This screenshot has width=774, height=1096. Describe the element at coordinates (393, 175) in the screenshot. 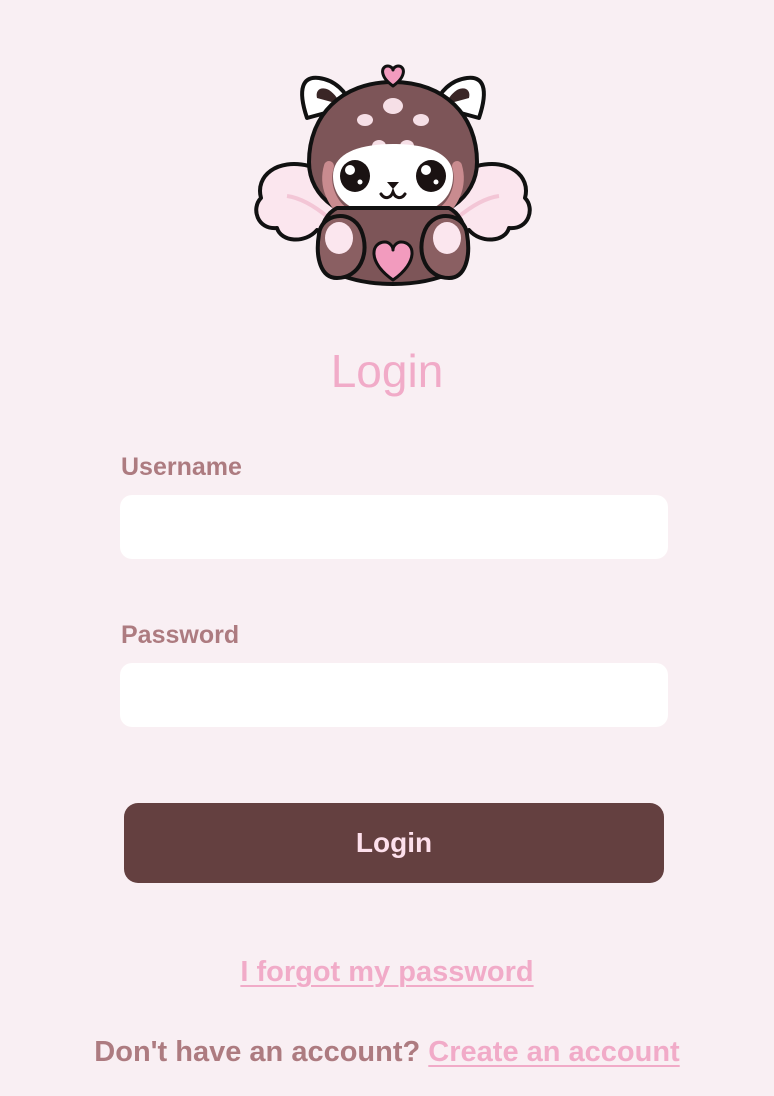

I see `red-panda-mascot-icon` at that location.